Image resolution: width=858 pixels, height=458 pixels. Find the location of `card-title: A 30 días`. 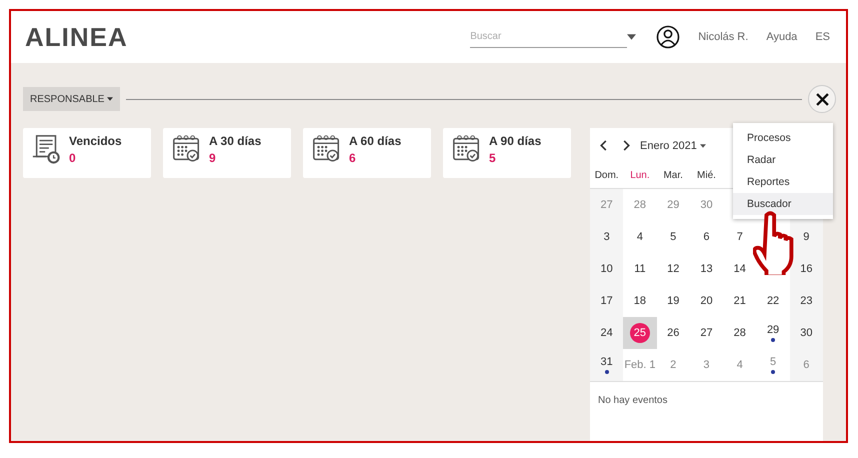

card-title: A 30 días is located at coordinates (235, 141).